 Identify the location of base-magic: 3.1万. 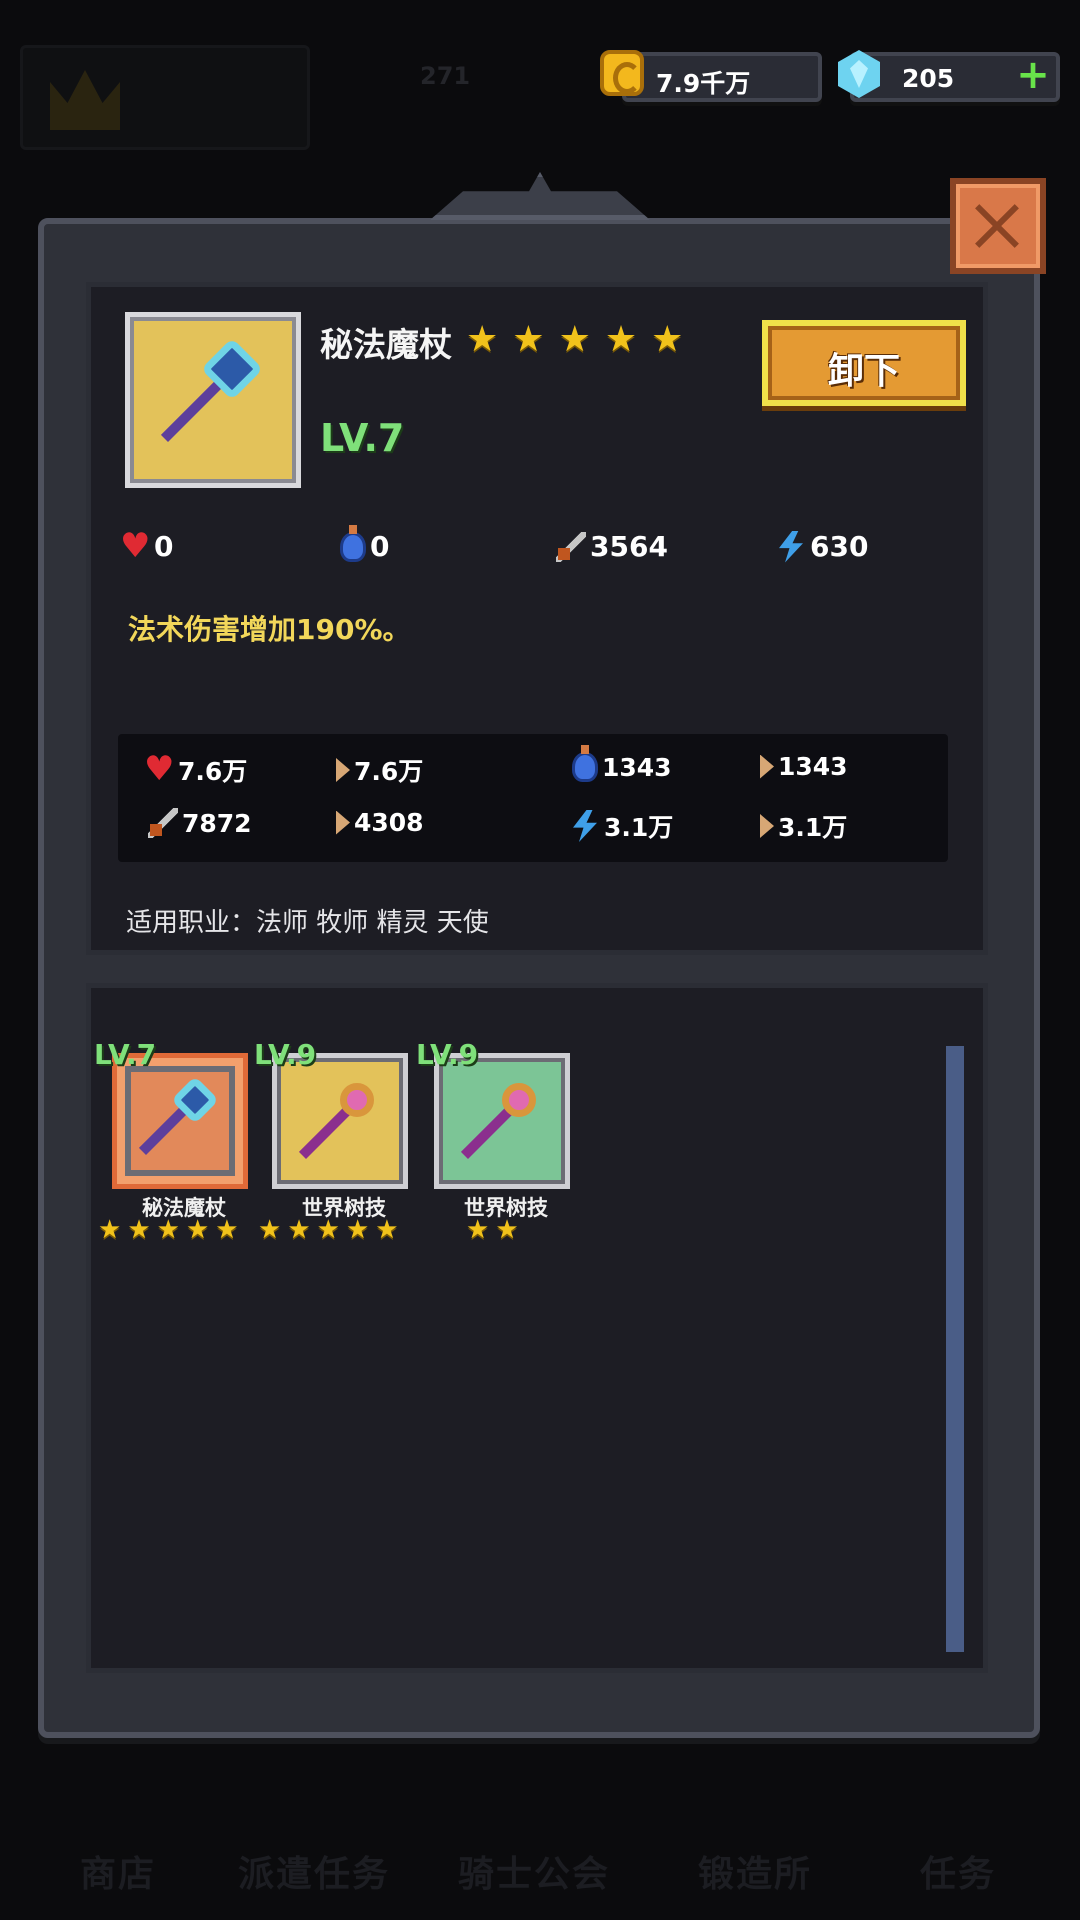
(803, 826).